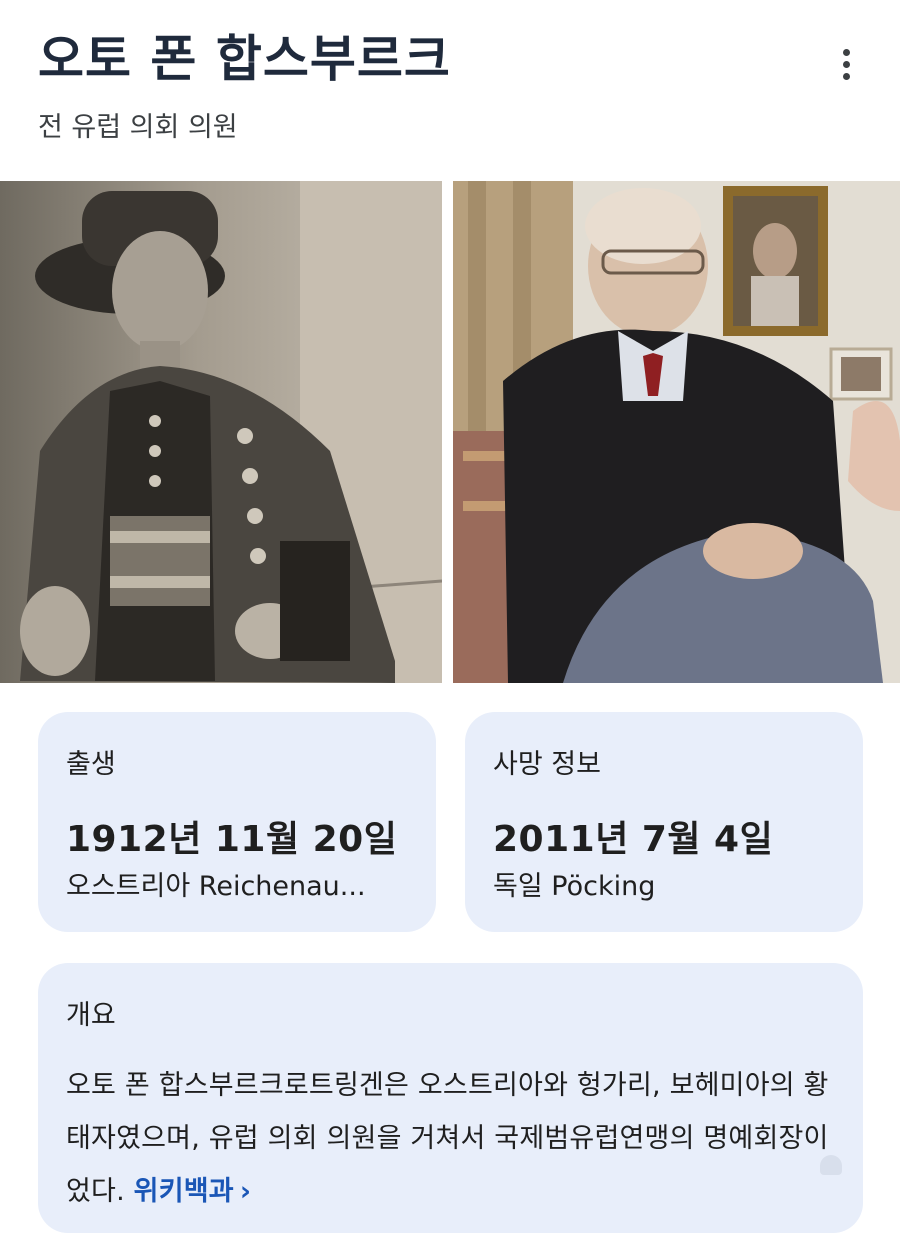 This screenshot has height=1257, width=900. What do you see at coordinates (91, 1015) in the screenshot?
I see `overview-label: 개요` at bounding box center [91, 1015].